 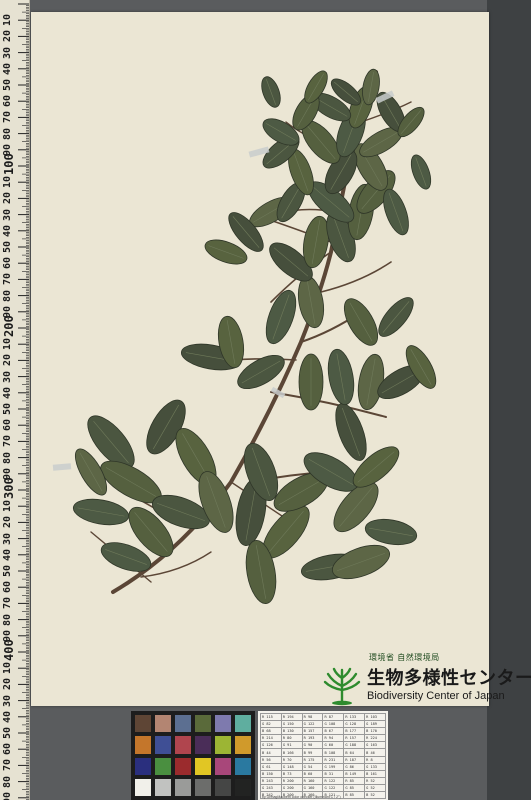 I want to click on table-cell: R 94, so click(x=333, y=738).